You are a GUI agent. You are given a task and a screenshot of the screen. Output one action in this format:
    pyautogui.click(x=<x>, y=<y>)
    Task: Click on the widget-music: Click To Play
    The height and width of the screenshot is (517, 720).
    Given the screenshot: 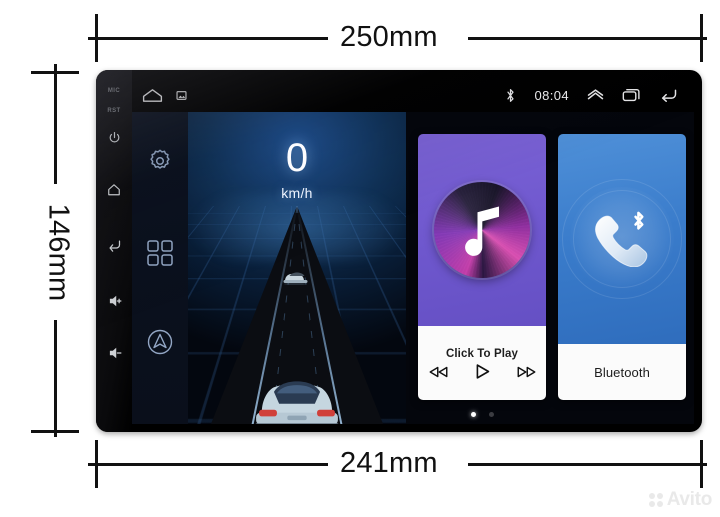 What is the action you would take?
    pyautogui.click(x=482, y=267)
    